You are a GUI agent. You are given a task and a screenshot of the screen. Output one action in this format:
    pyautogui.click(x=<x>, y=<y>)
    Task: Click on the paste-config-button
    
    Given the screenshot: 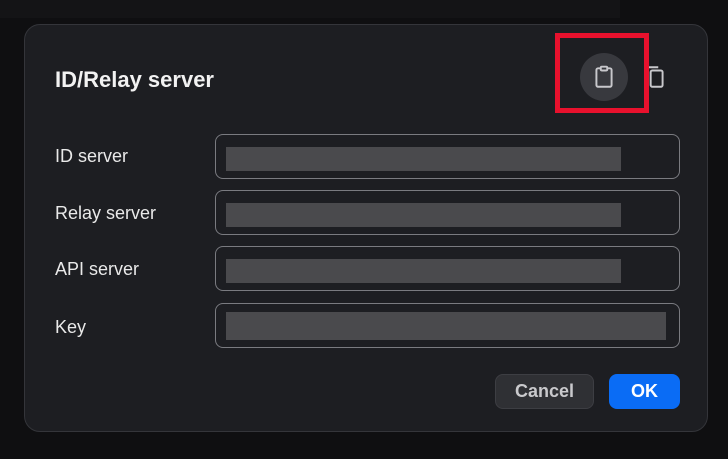 What is the action you would take?
    pyautogui.click(x=604, y=77)
    